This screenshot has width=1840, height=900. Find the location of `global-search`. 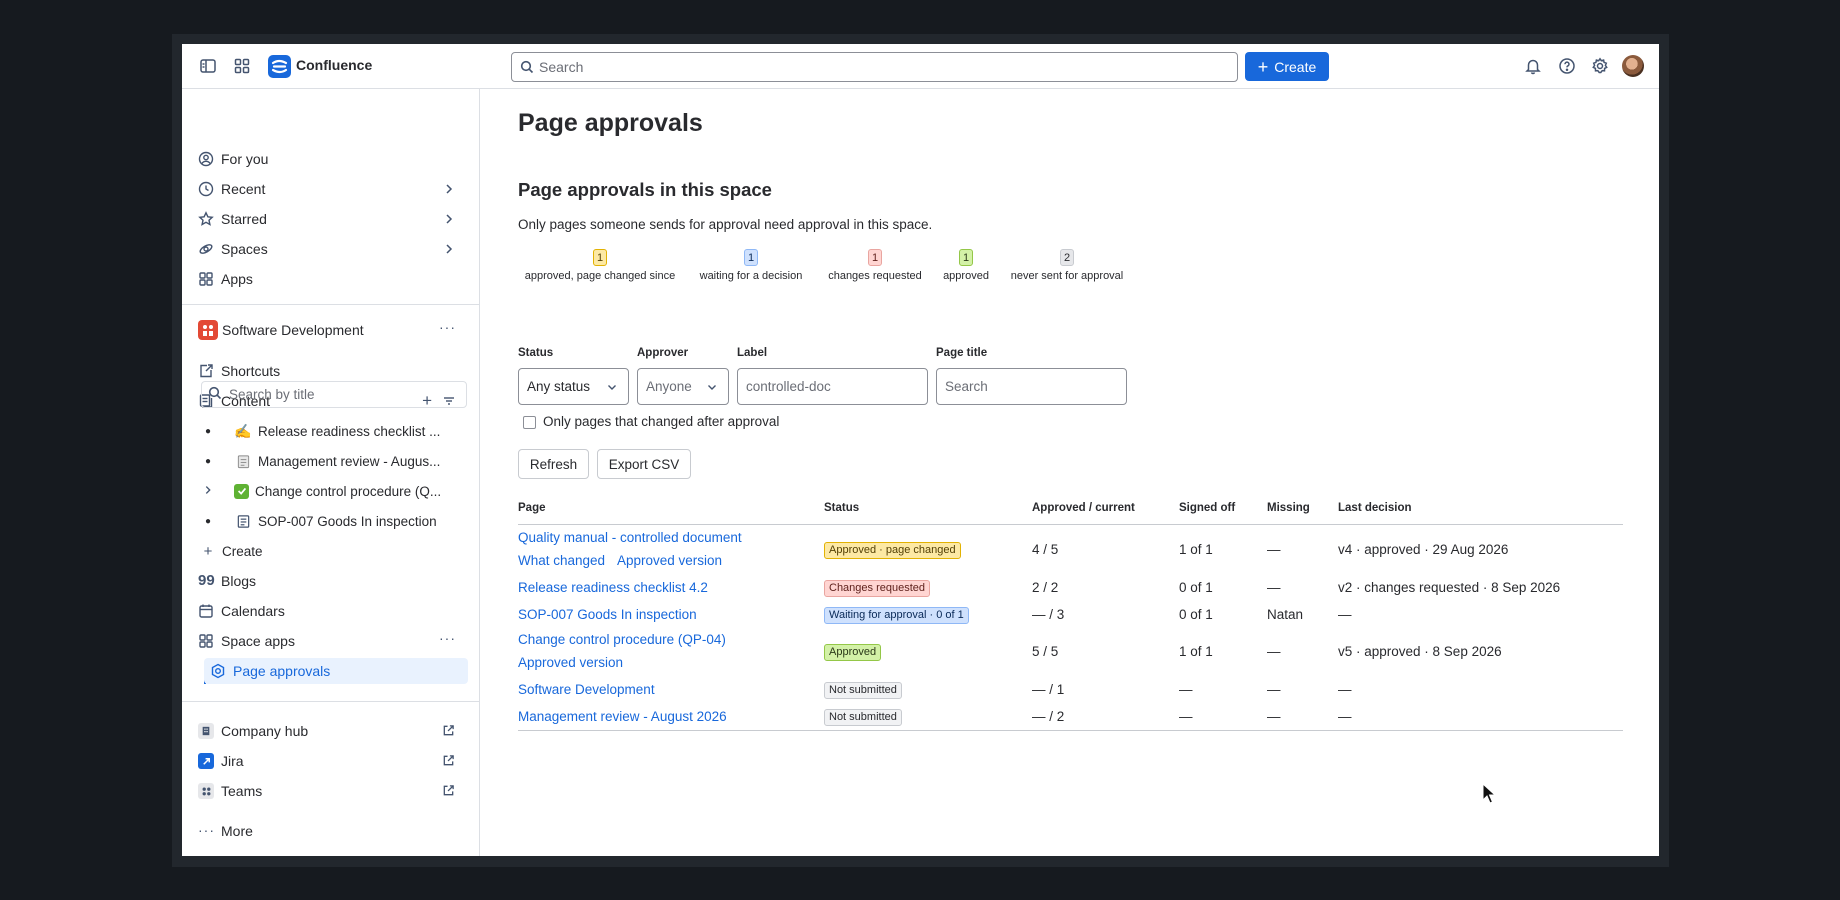

global-search is located at coordinates (874, 67).